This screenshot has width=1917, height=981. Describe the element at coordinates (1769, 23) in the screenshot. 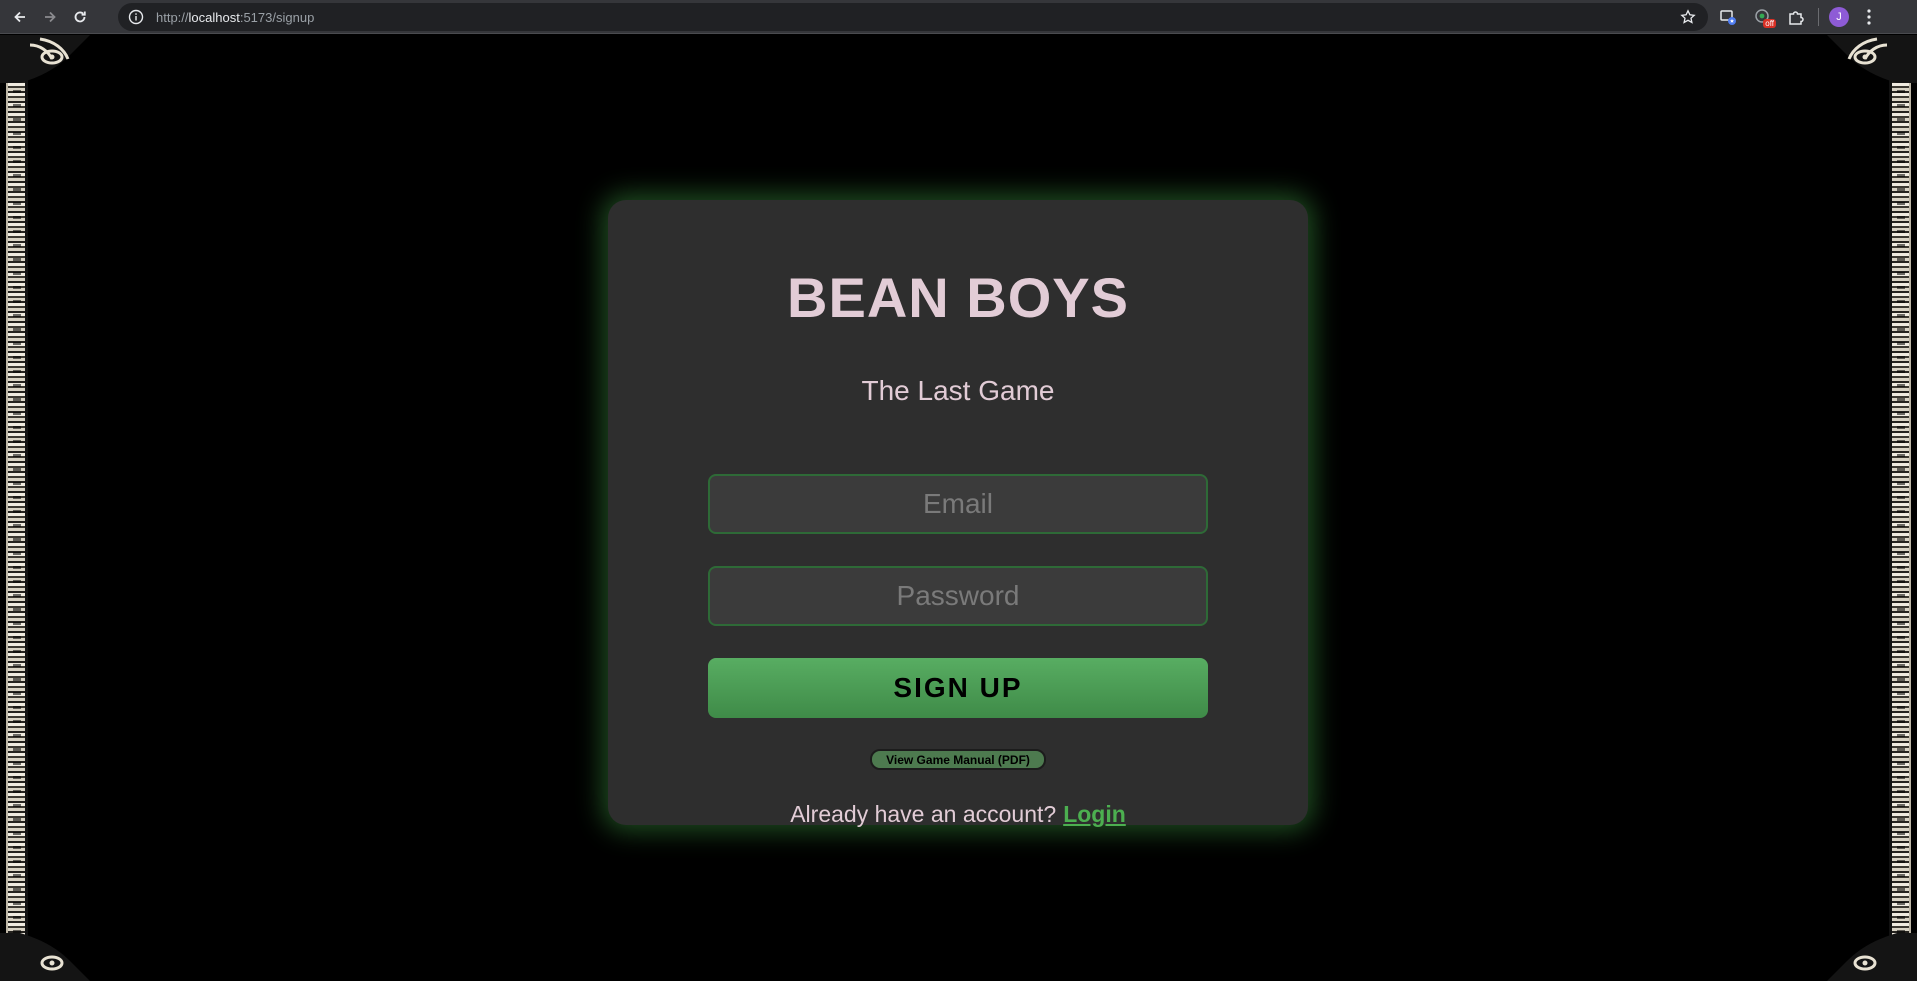

I see `extension-badge: off` at that location.